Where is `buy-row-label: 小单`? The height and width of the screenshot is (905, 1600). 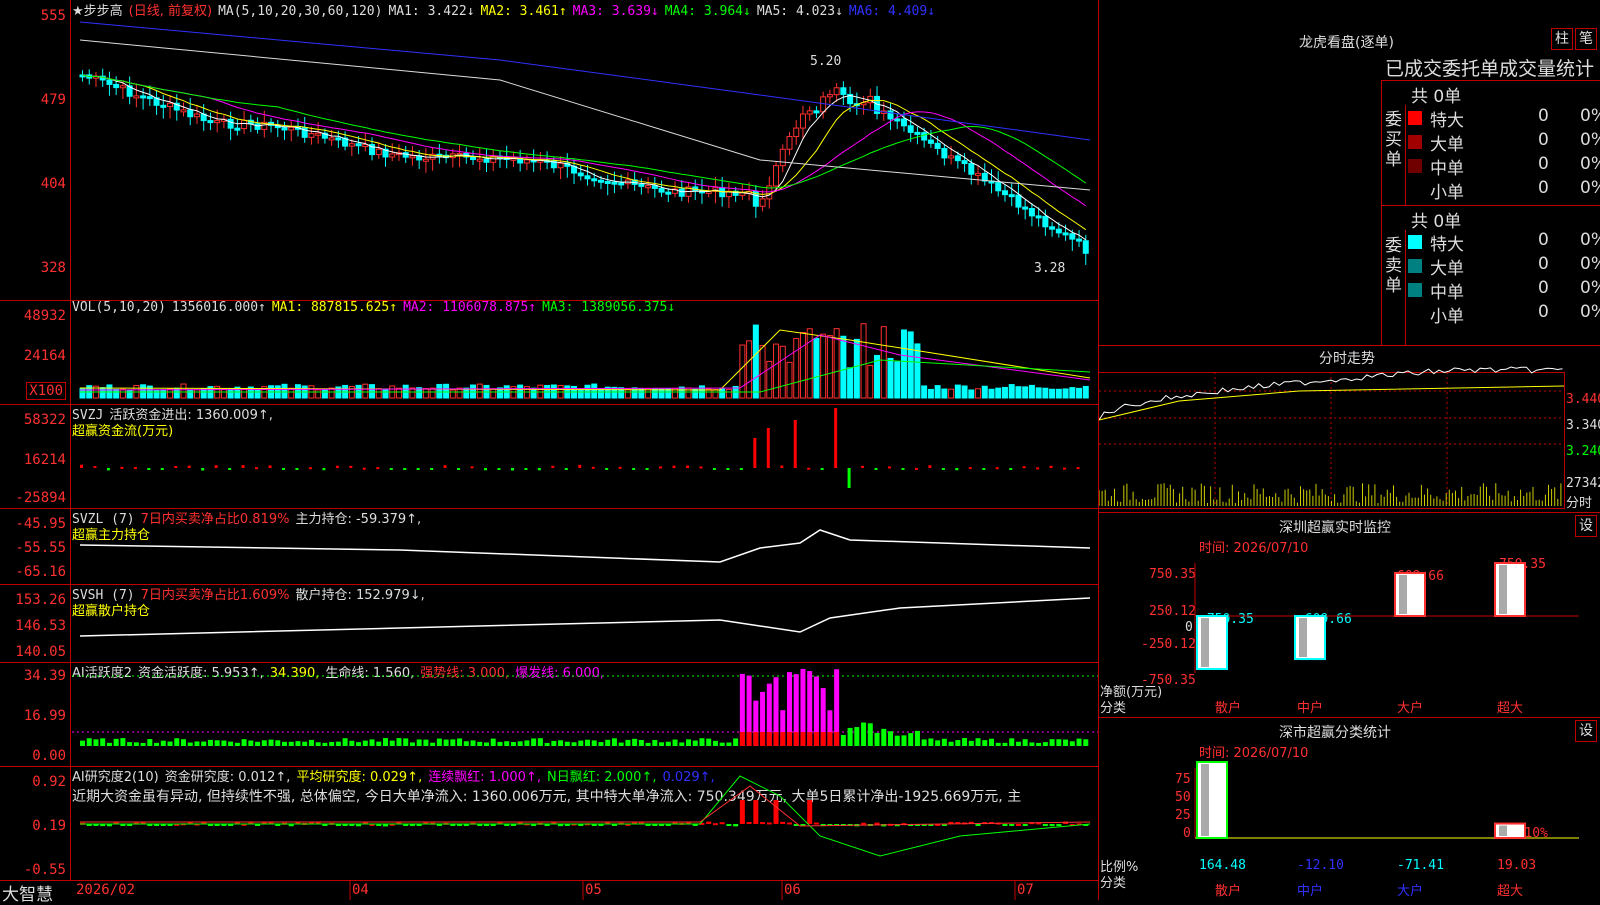
buy-row-label: 小单 is located at coordinates (1447, 193).